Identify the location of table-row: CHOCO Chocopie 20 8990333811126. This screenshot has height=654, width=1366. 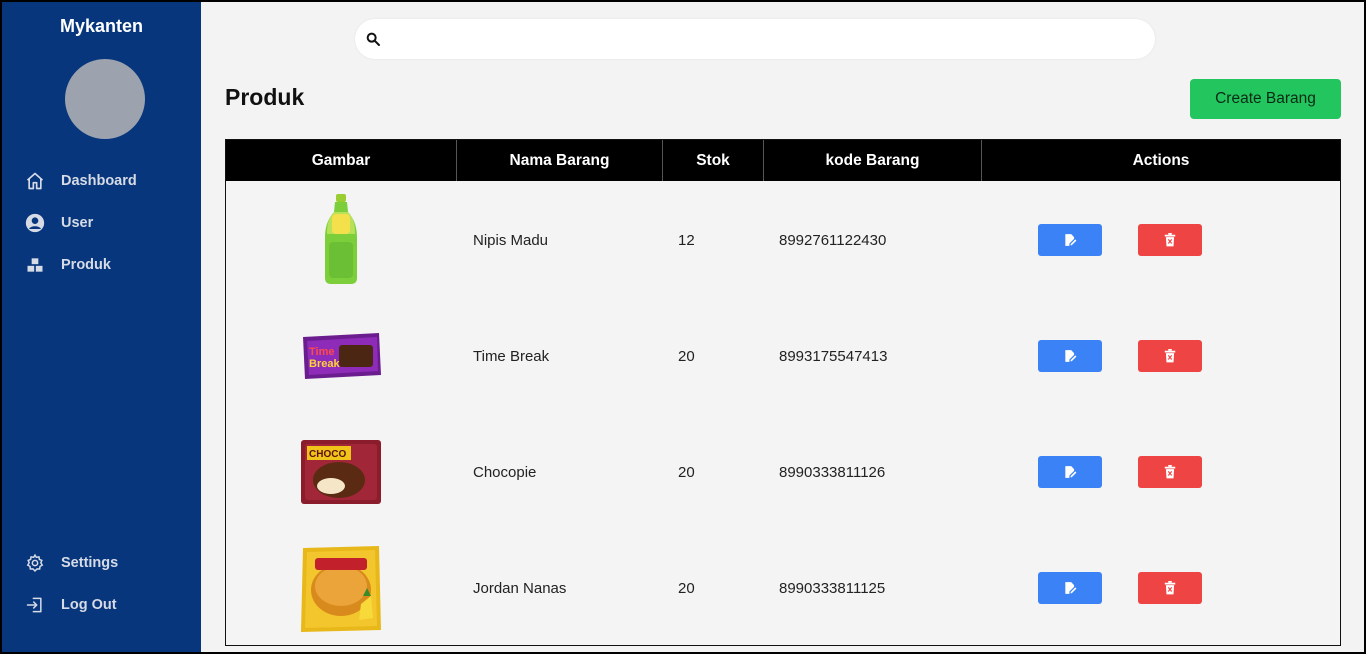
(783, 472).